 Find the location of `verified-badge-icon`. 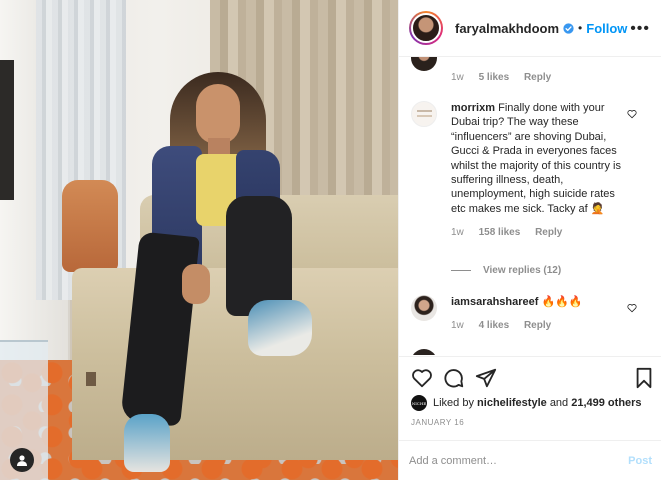

verified-badge-icon is located at coordinates (568, 28).